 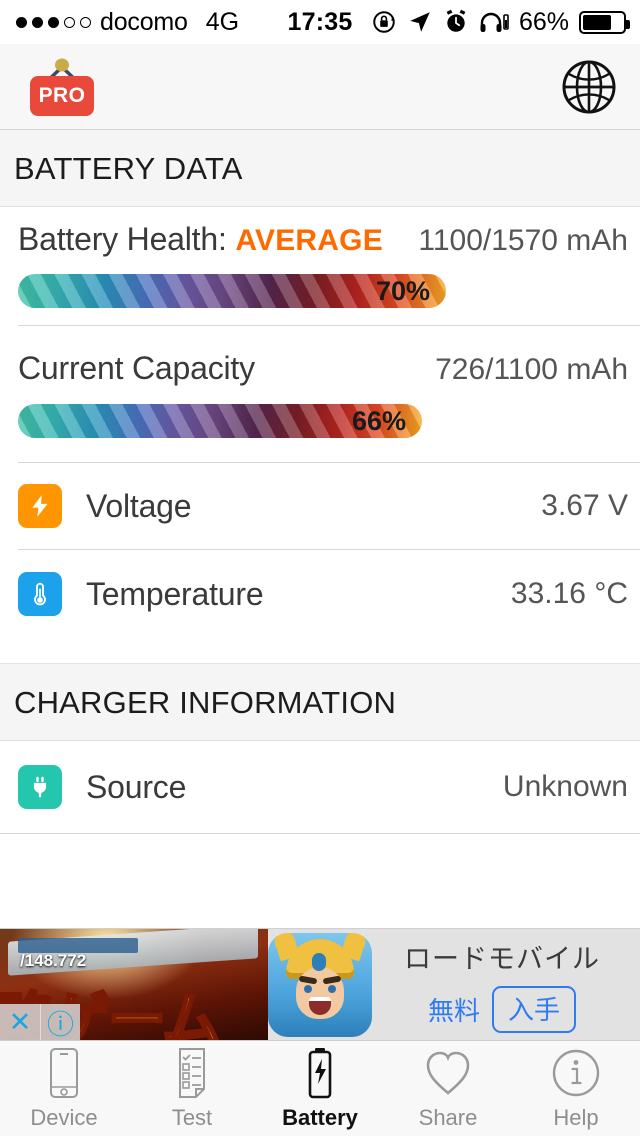 I want to click on ad-controls: ✕ ⓘ, so click(x=40, y=1022).